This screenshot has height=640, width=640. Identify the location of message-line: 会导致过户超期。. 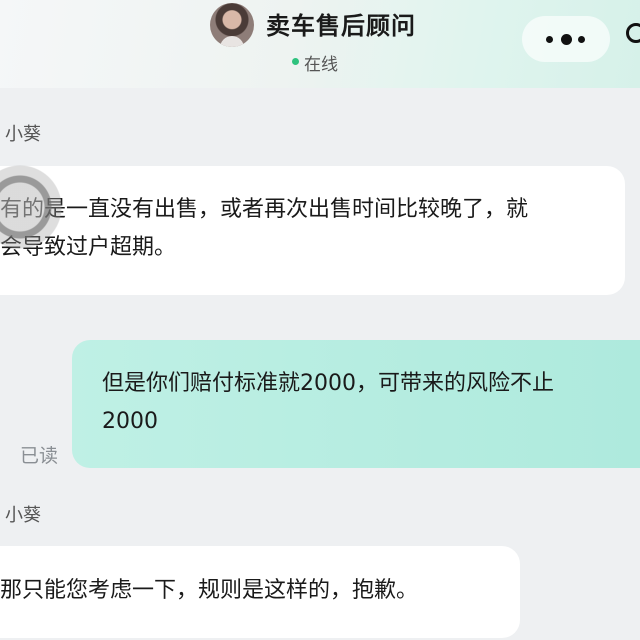
(88, 247).